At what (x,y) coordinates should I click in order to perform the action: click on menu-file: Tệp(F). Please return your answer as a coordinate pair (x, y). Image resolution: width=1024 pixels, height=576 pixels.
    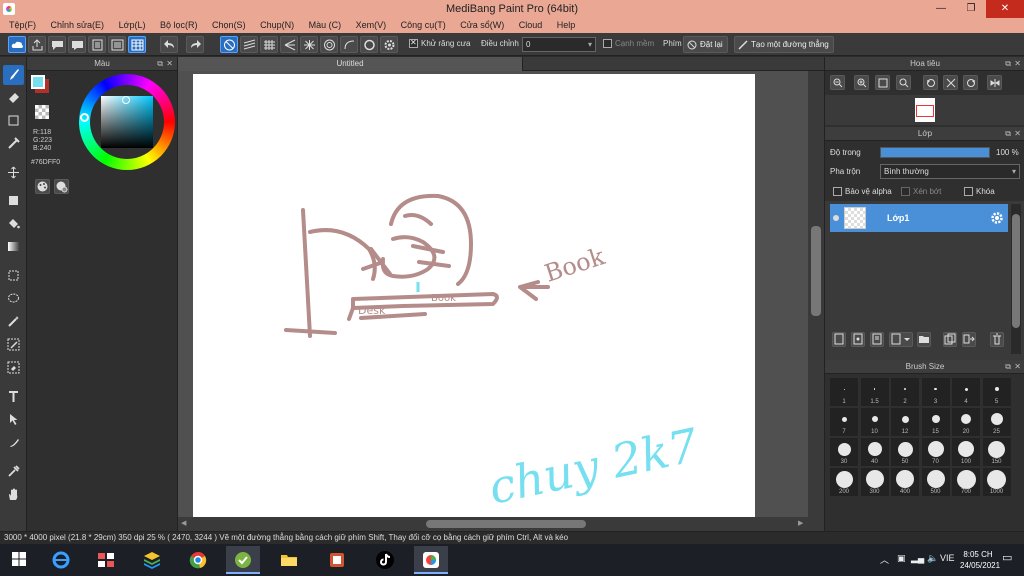
    Looking at the image, I should click on (22, 25).